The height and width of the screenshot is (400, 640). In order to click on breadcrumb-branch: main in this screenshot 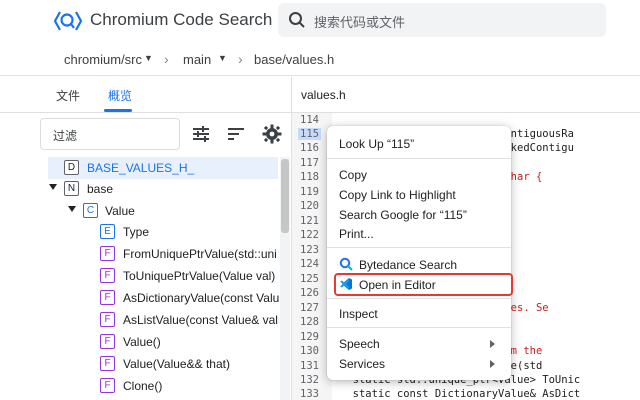, I will do `click(197, 59)`.